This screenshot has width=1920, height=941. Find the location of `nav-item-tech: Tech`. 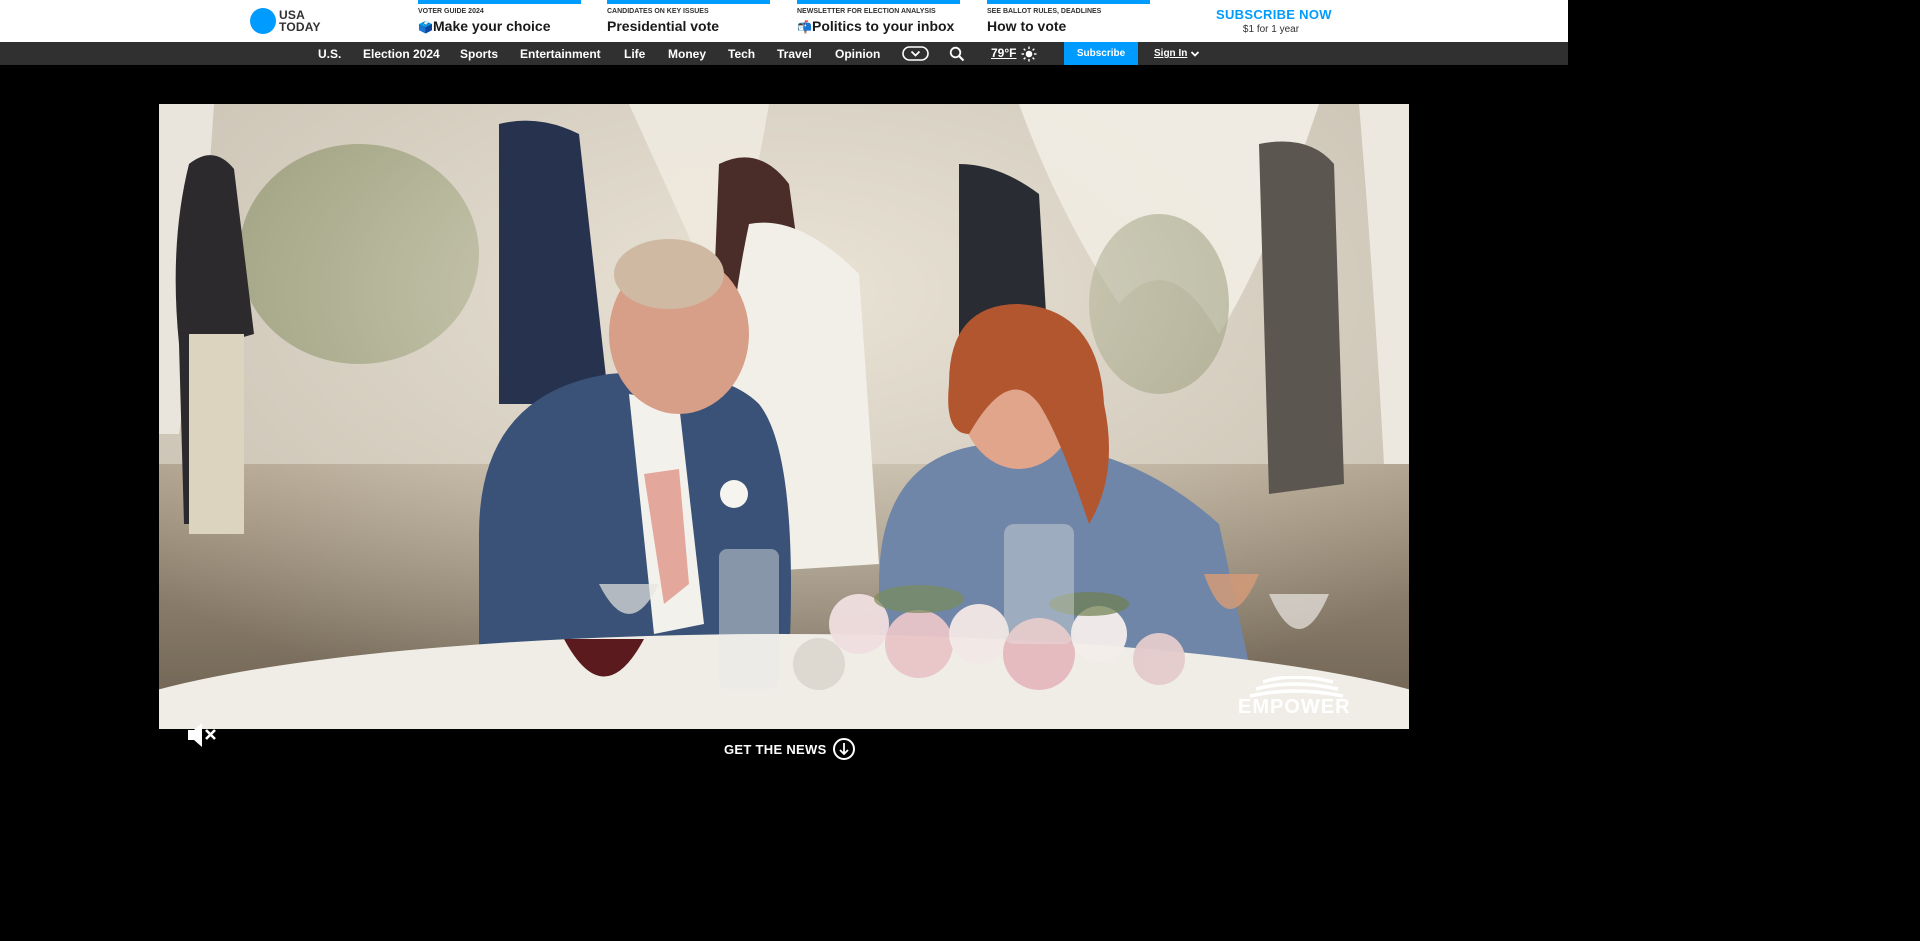

nav-item-tech: Tech is located at coordinates (741, 54).